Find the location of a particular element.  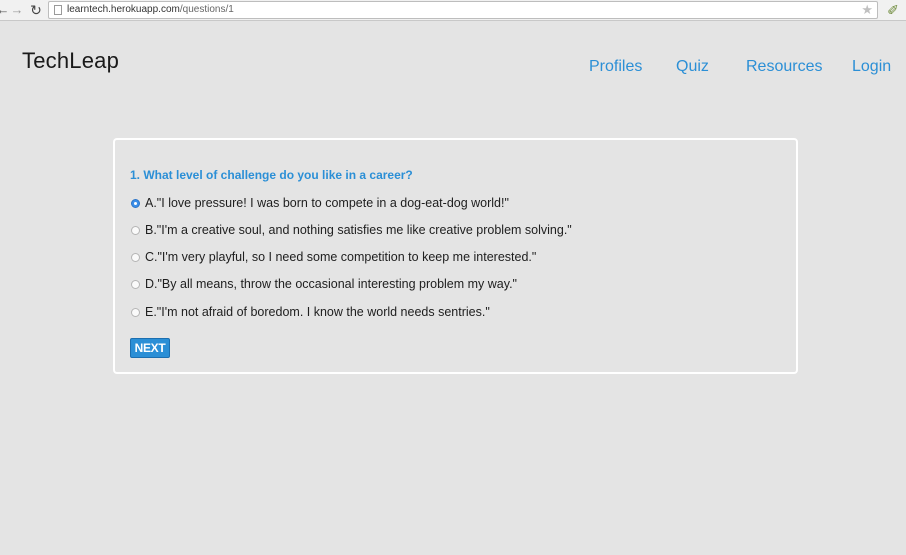

nav-quiz-link: Quiz is located at coordinates (692, 67).